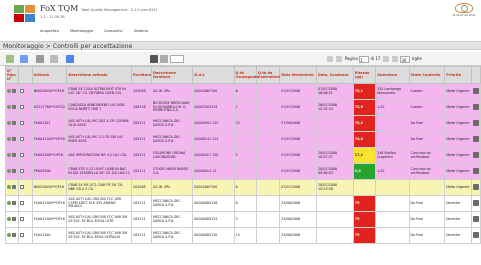 The height and width of the screenshot is (265, 481). What do you see at coordinates (172, 75) in the screenshot?
I see `column-header: Descrizione fornitore` at bounding box center [172, 75].